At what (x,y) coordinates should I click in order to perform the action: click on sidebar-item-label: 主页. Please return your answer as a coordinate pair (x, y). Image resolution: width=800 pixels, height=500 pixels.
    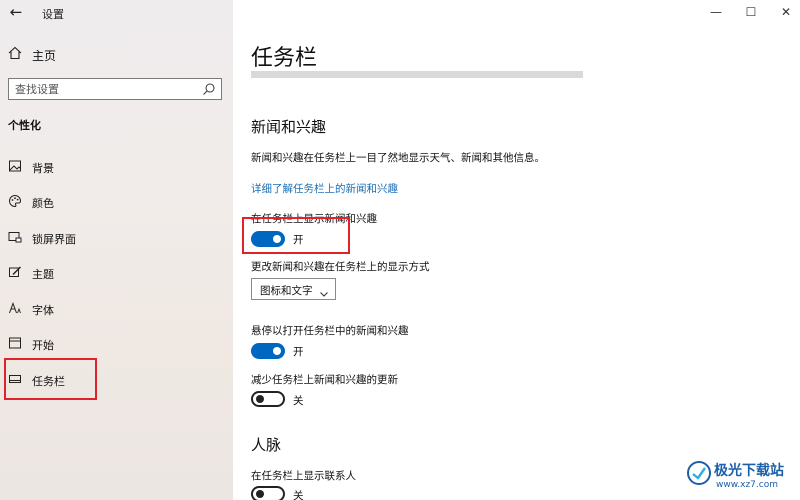
    Looking at the image, I should click on (44, 56).